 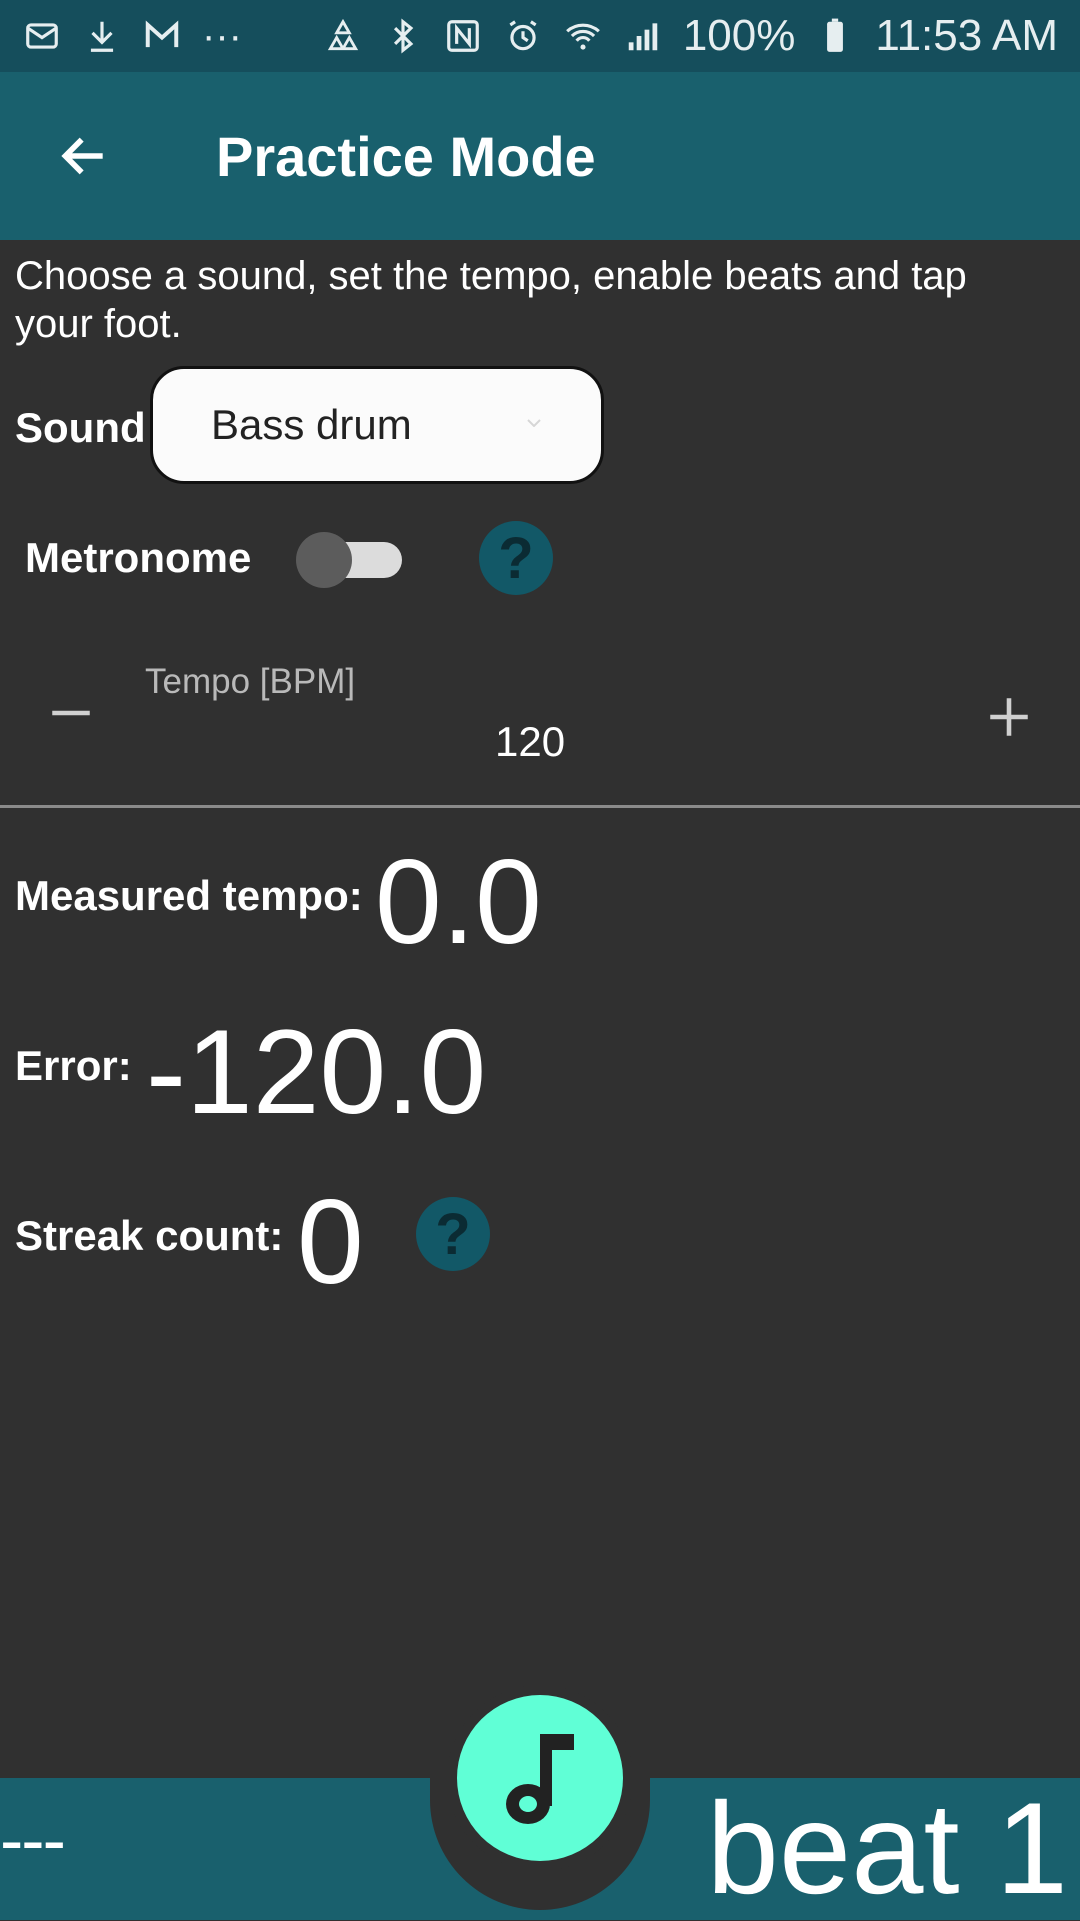 What do you see at coordinates (222, 35) in the screenshot?
I see `more-dots-icon: ···` at bounding box center [222, 35].